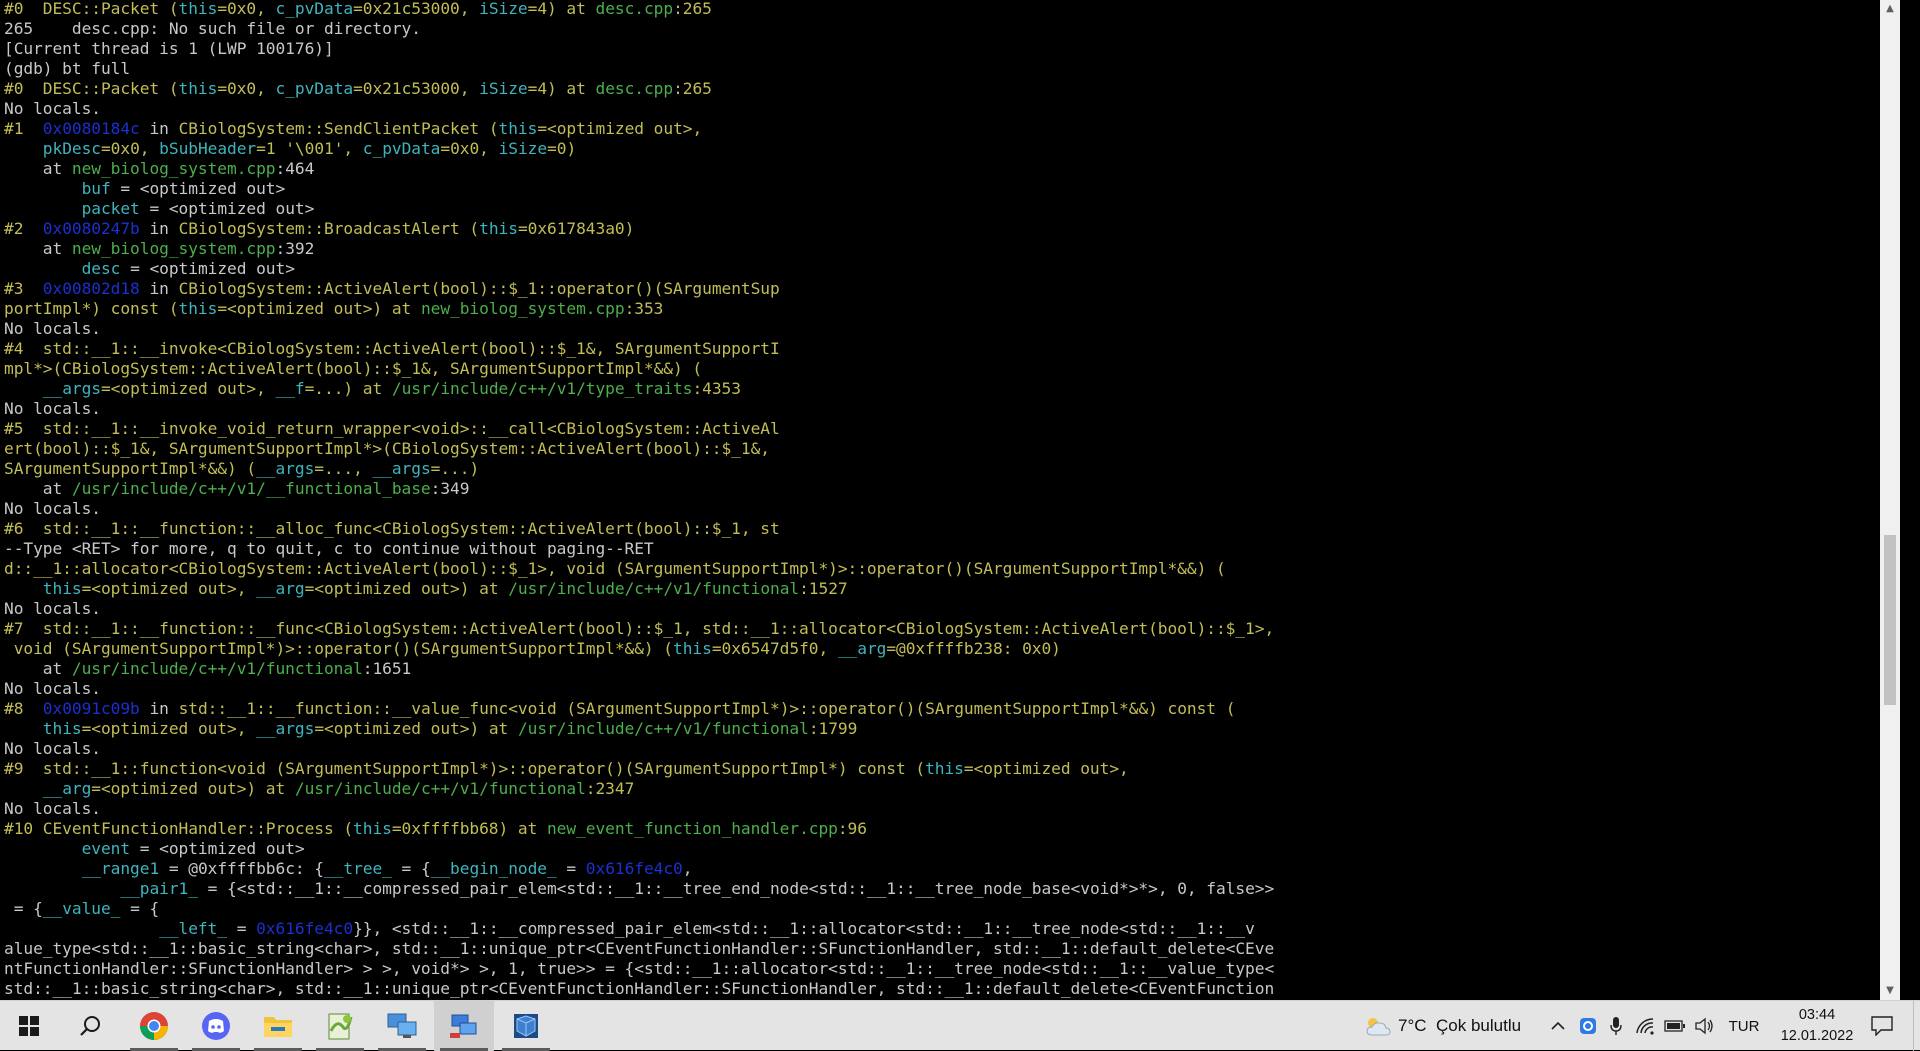 The height and width of the screenshot is (1051, 1920). I want to click on terminal-text: =<optimized out>) at, so click(193, 788).